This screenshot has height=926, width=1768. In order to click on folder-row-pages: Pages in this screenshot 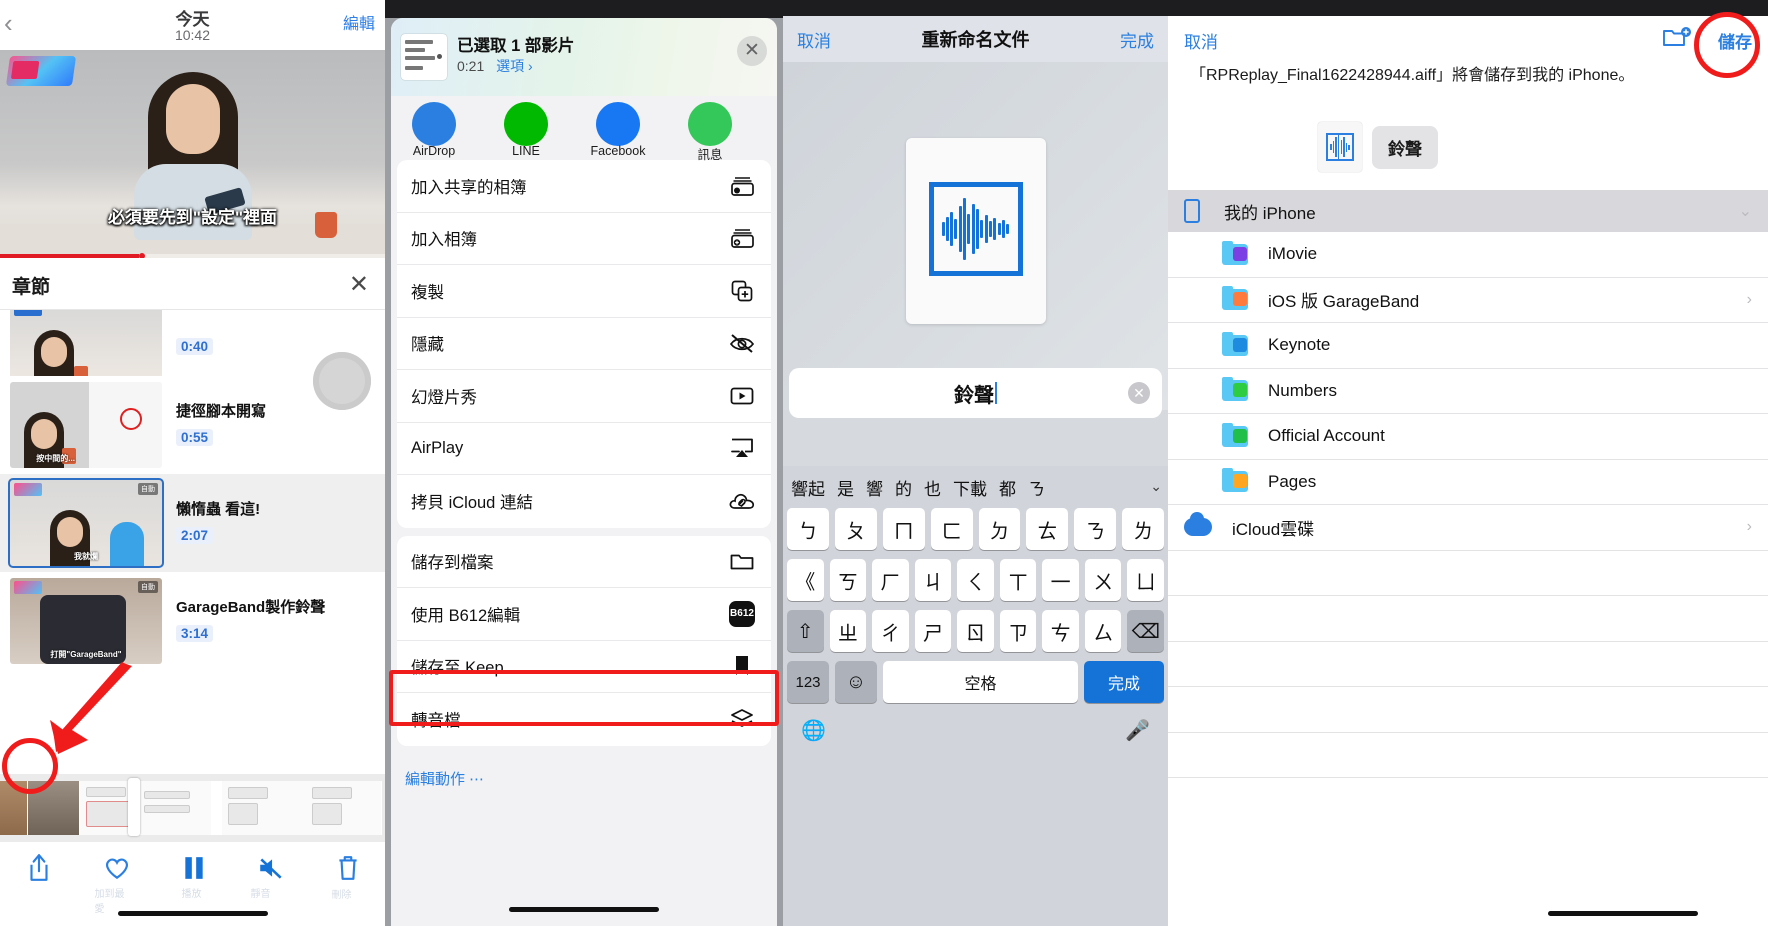, I will do `click(1468, 482)`.